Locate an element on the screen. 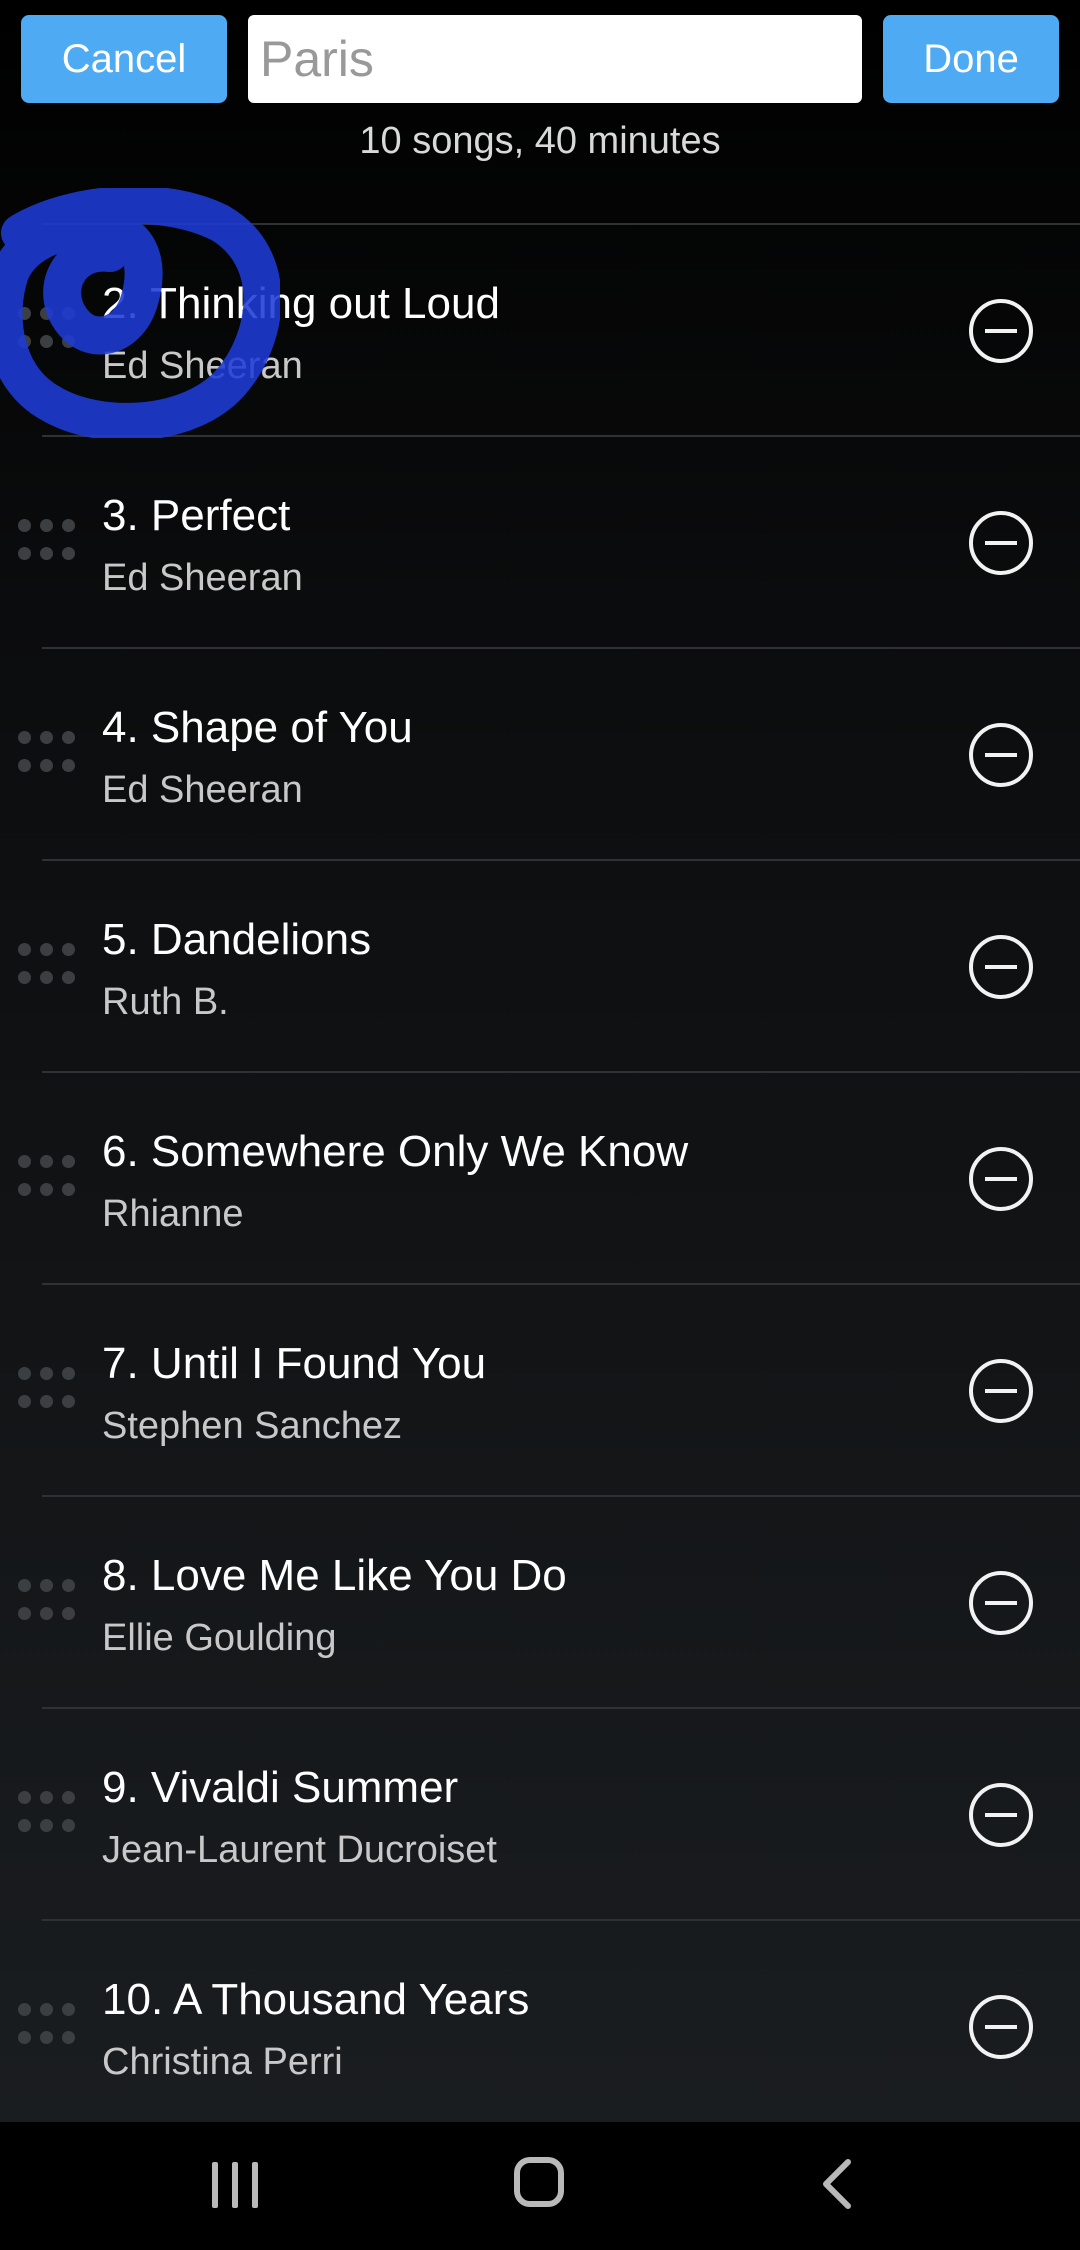  song-row: 10. A Thousand Years Christina Perri is located at coordinates (549, 2026).